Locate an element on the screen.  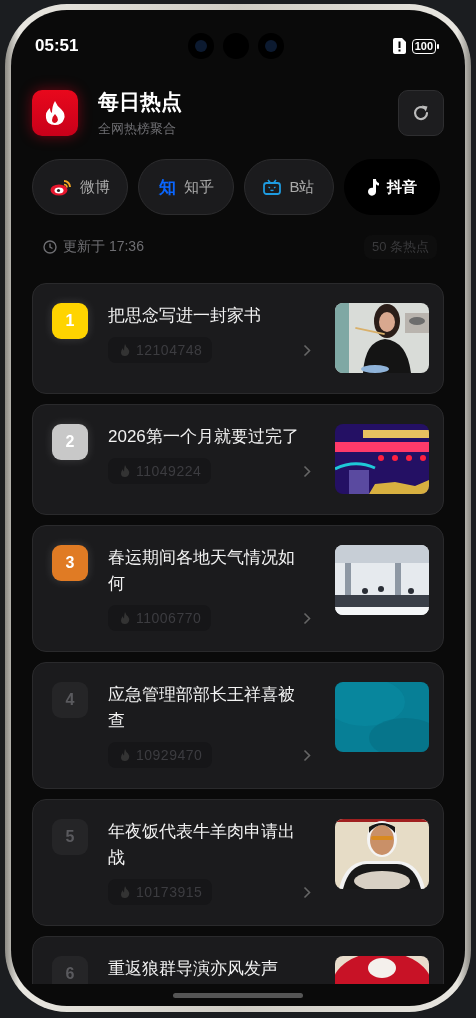
platform-tab: B站 is located at coordinates (289, 187).